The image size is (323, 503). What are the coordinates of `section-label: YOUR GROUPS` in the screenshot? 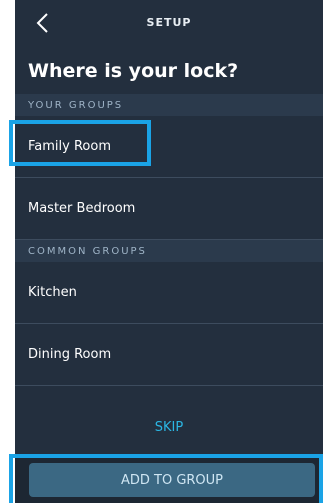 It's located at (76, 105).